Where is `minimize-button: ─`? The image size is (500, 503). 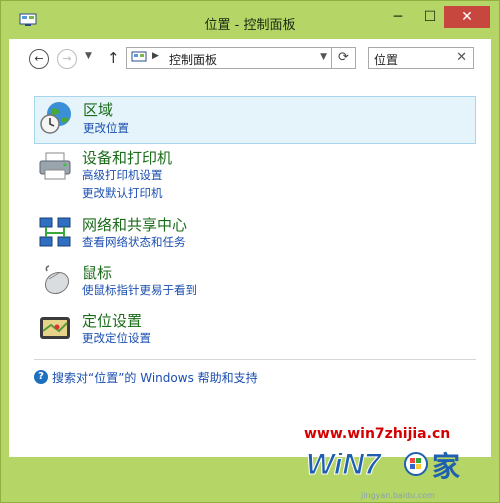 minimize-button: ─ is located at coordinates (398, 17).